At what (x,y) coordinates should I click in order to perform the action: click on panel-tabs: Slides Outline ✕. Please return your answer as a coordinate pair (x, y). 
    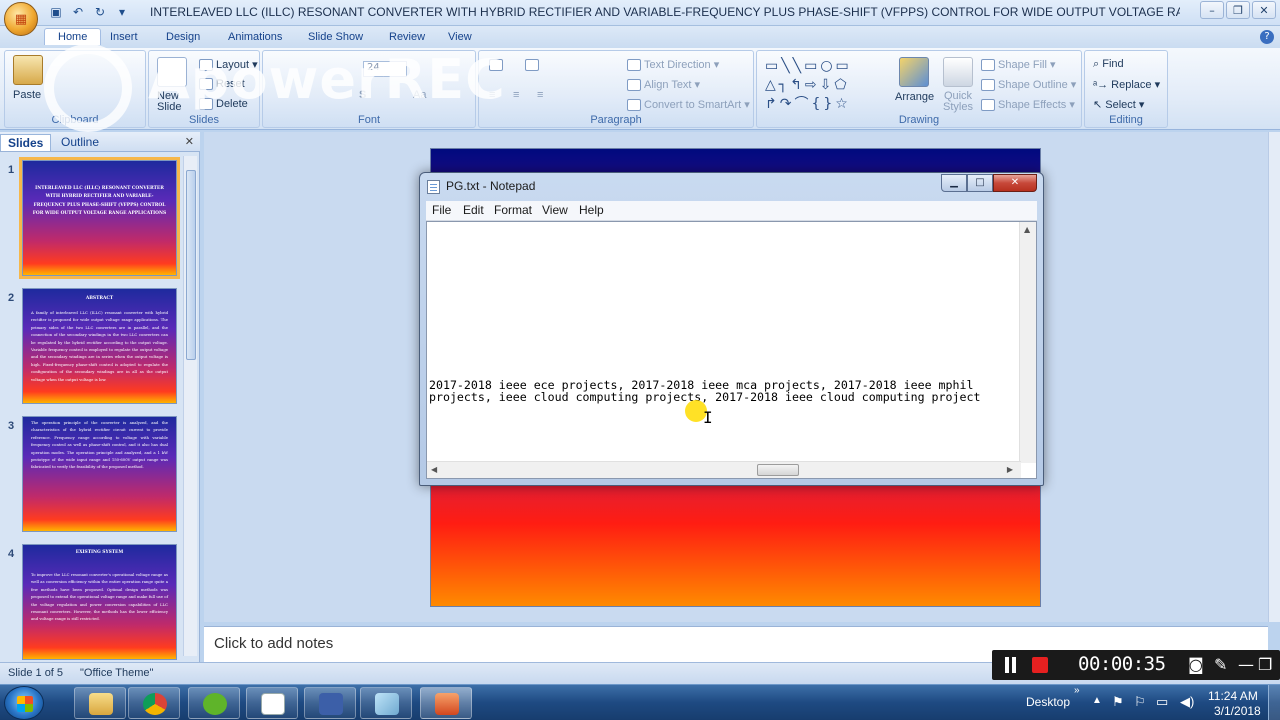
    Looking at the image, I should click on (100, 142).